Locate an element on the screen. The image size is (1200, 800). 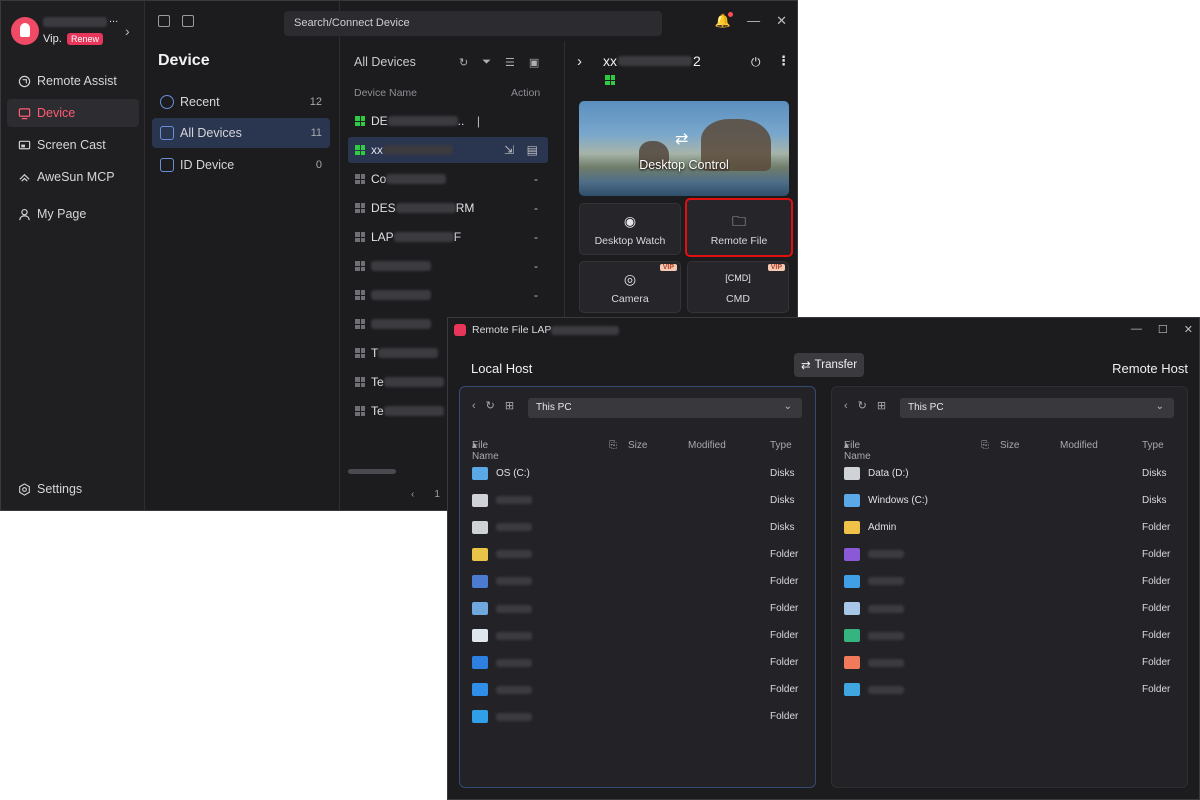
sidebar-toggle-icon is located at coordinates (164, 21).